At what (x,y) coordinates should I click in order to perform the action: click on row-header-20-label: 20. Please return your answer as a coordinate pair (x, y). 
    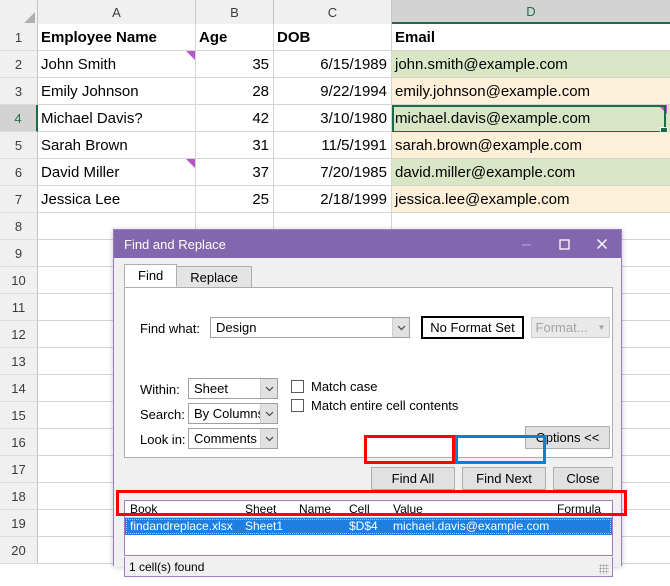
    Looking at the image, I should click on (18, 550).